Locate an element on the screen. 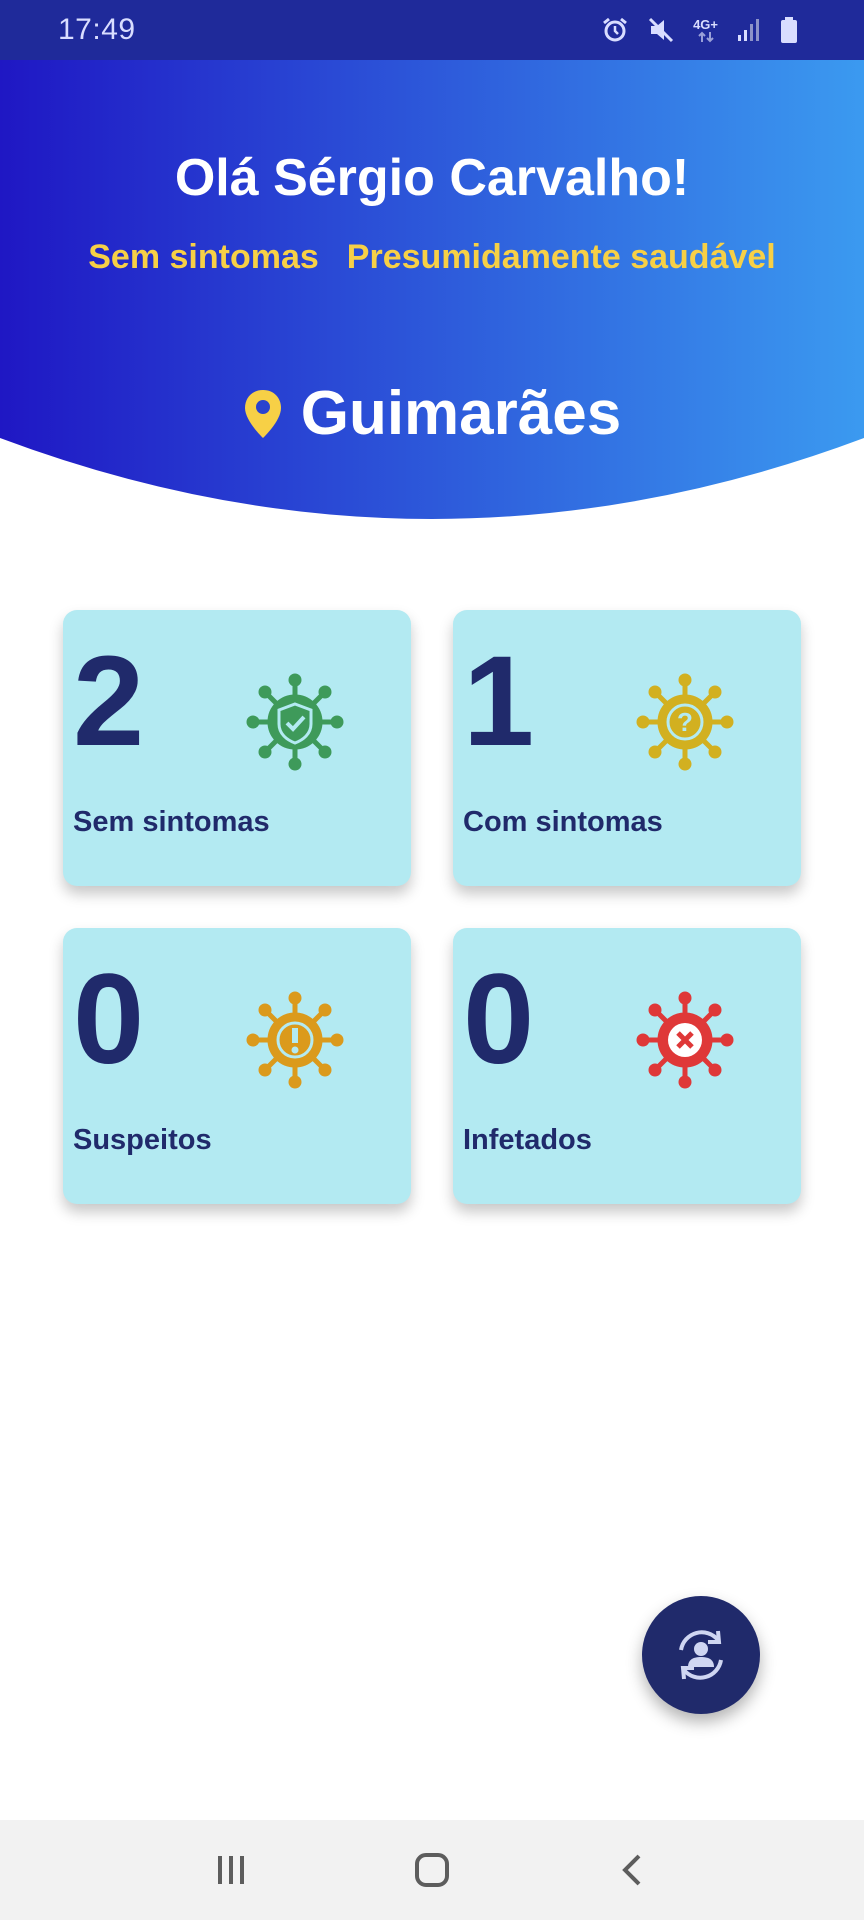 This screenshot has height=1920, width=864. location-row: Guimarães is located at coordinates (432, 413).